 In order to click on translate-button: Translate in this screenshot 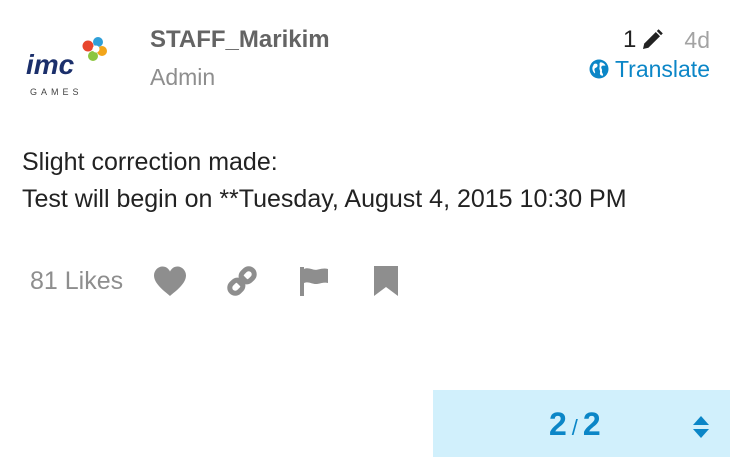, I will do `click(649, 69)`.